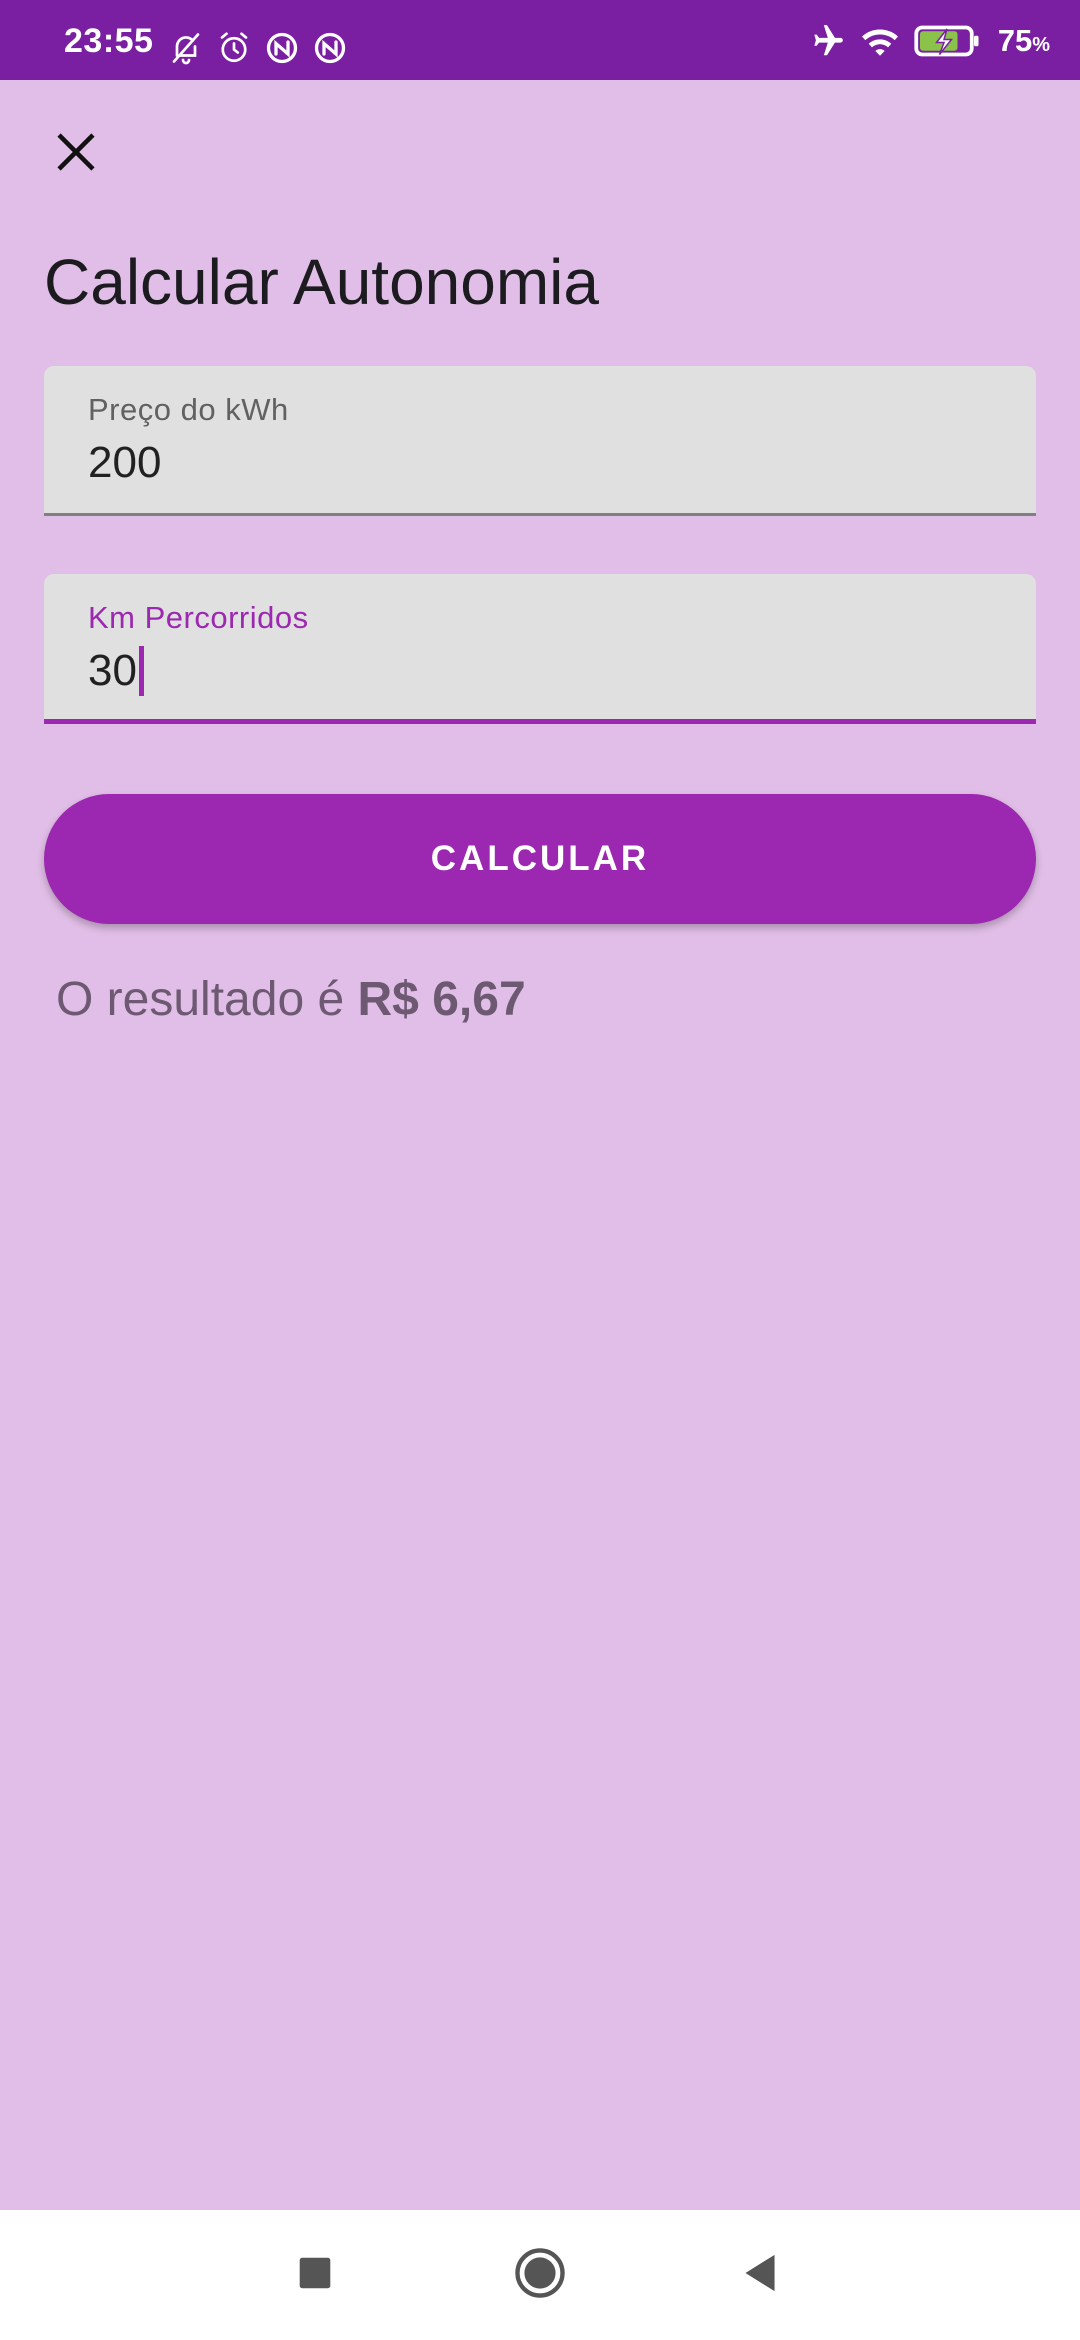 The width and height of the screenshot is (1080, 2340). I want to click on status-right-icons: 75%, so click(929, 41).